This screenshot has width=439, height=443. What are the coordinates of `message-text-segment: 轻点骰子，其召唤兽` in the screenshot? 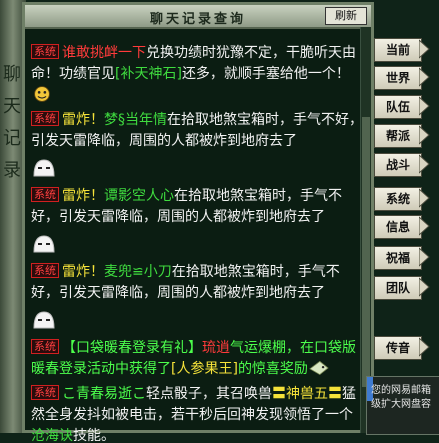 It's located at (209, 394).